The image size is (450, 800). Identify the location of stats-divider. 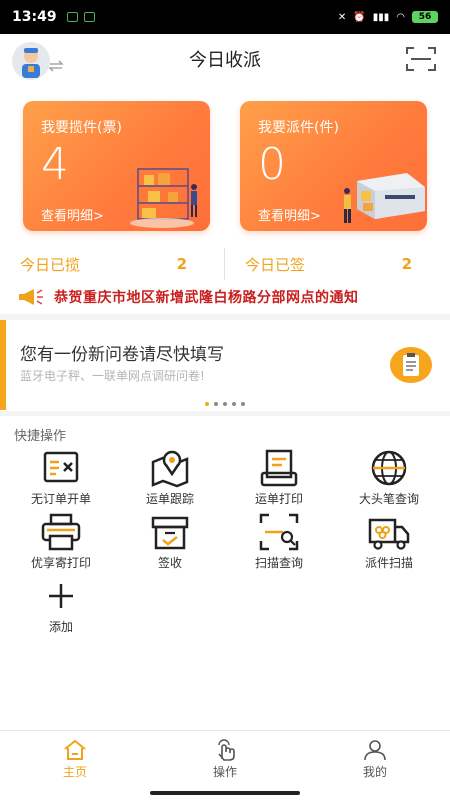
(224, 264).